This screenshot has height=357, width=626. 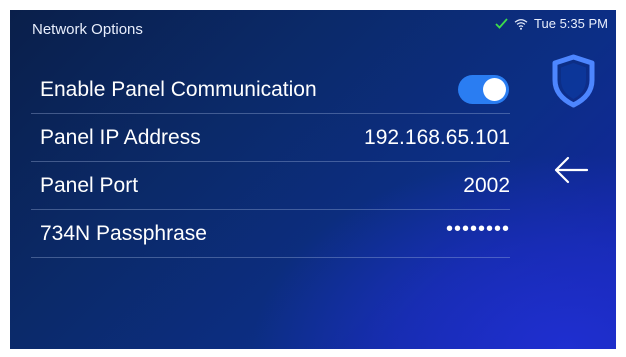 I want to click on row-passphrase: 734N Passphrase ••••••••, so click(x=270, y=234).